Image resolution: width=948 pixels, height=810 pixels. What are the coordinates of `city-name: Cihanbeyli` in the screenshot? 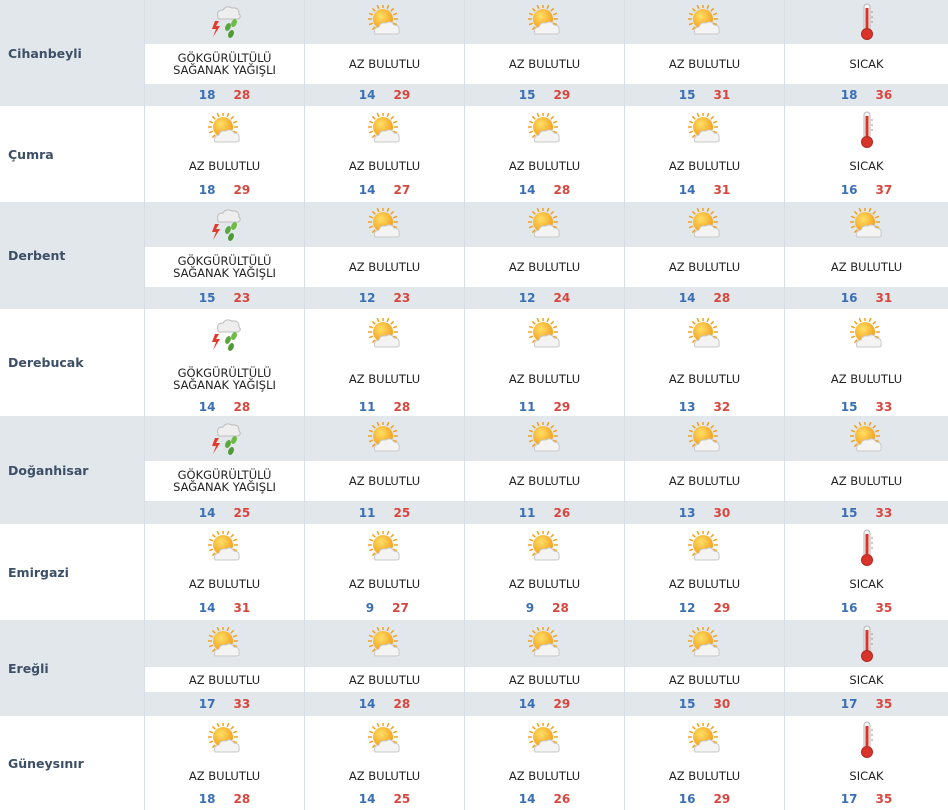 It's located at (72, 53).